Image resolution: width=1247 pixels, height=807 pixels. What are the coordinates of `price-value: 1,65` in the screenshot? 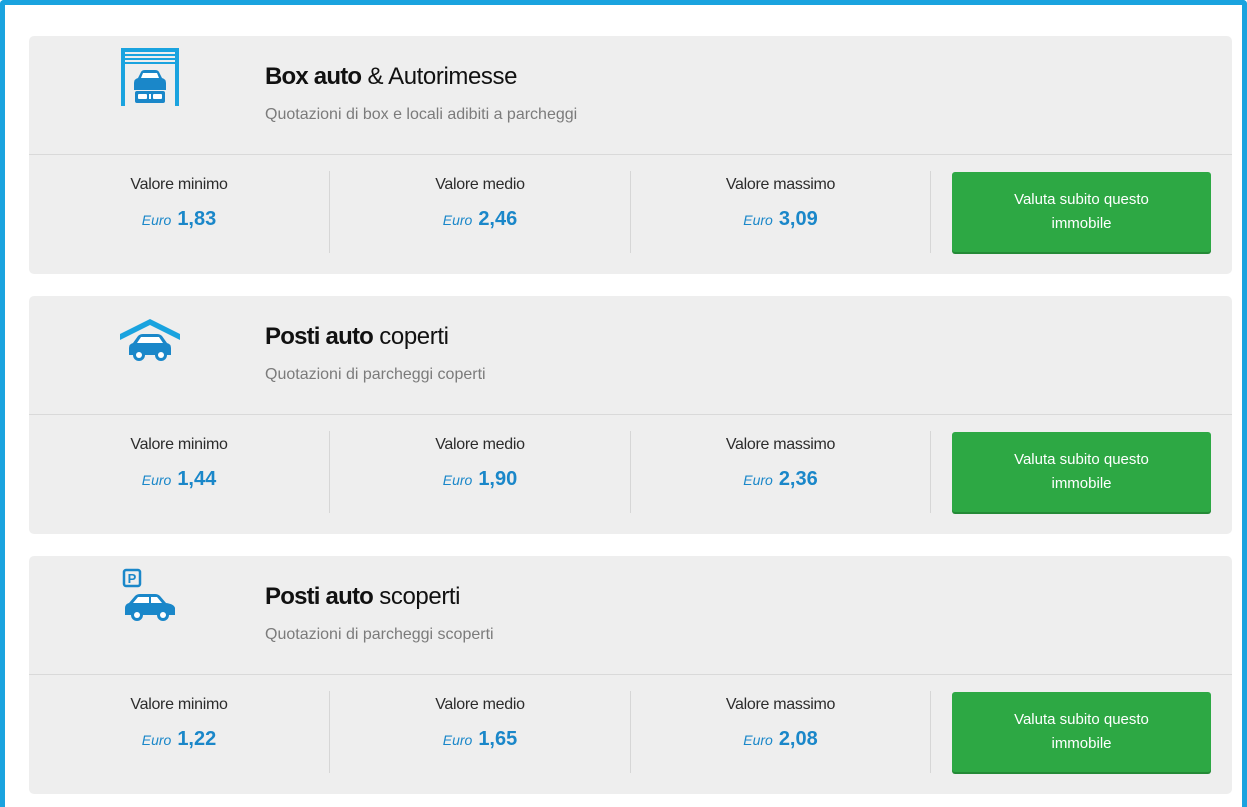 It's located at (498, 739).